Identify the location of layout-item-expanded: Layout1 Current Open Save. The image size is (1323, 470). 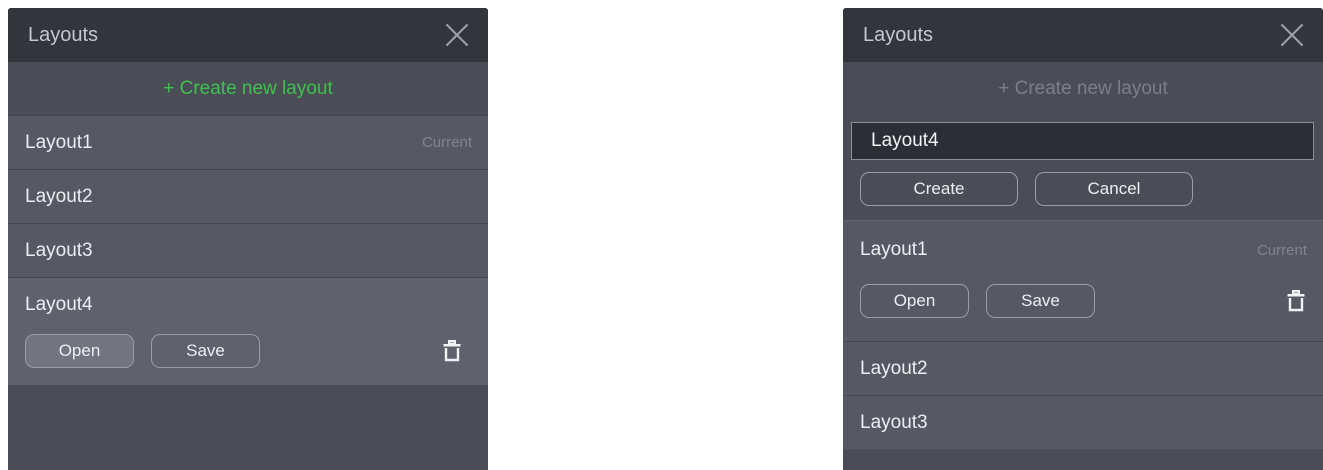
(1083, 280).